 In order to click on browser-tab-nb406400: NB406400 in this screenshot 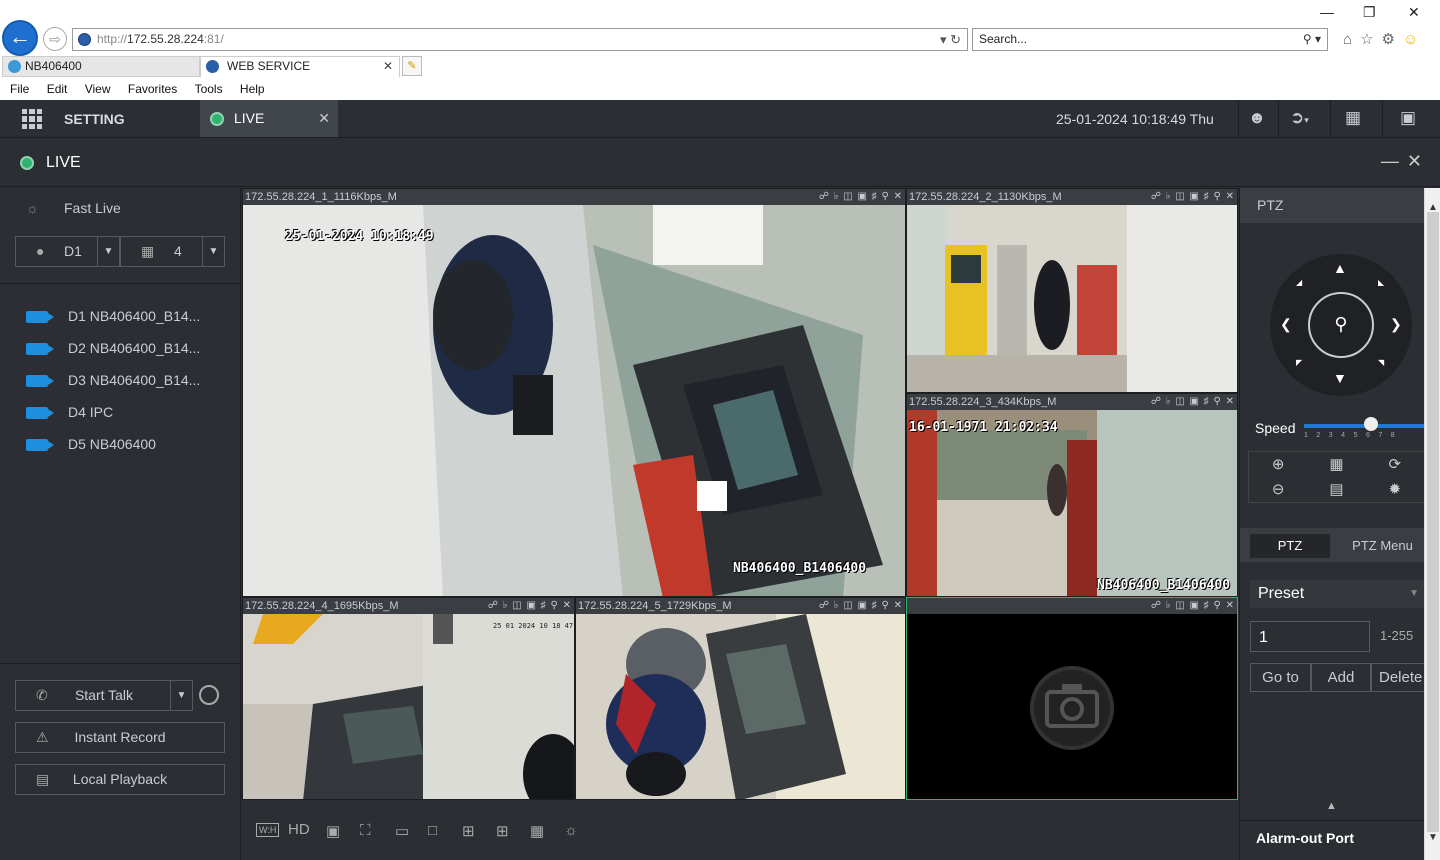, I will do `click(101, 66)`.